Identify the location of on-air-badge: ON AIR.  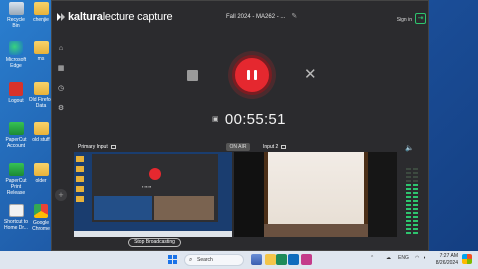
(238, 147).